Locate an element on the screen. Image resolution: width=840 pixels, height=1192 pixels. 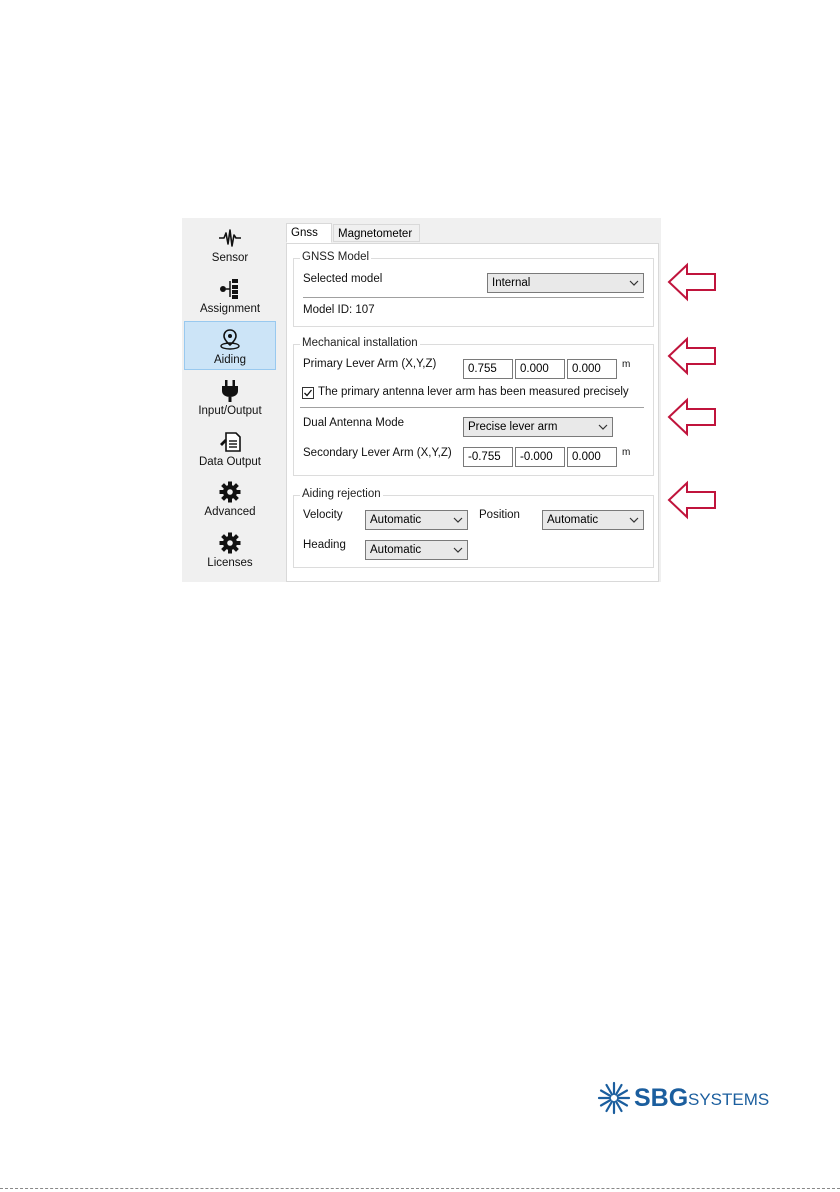
dual-antenna-mode-value: Precise lever arm is located at coordinates (513, 427).